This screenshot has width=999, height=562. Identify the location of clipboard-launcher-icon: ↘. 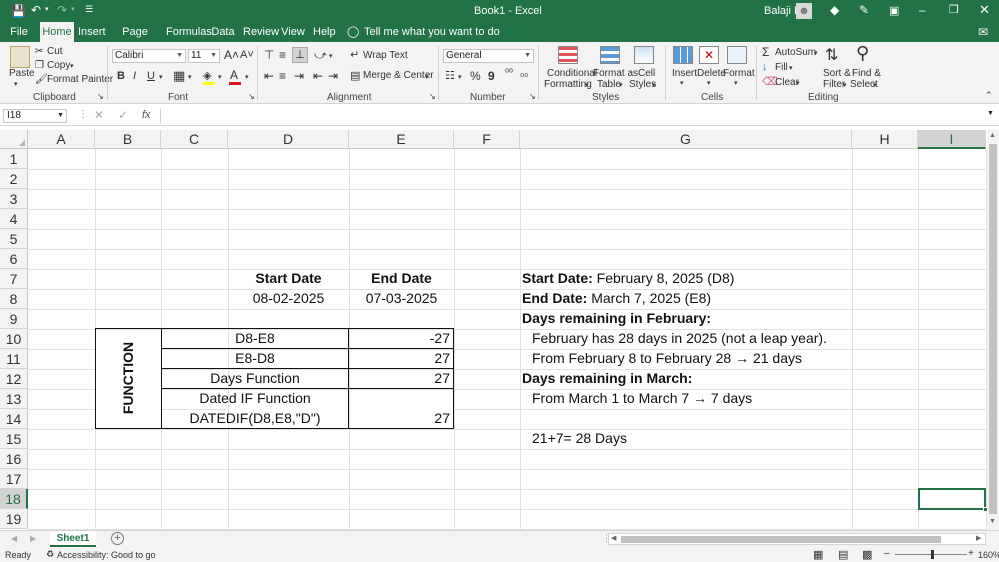
(100, 96).